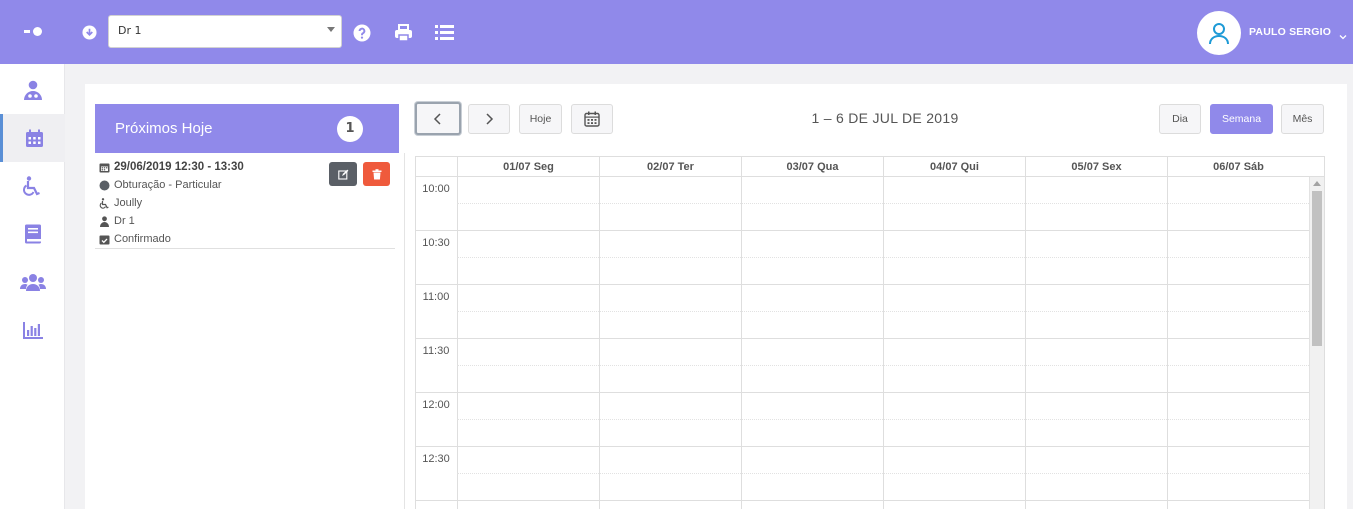 The width and height of the screenshot is (1353, 509). Describe the element at coordinates (104, 239) in the screenshot. I see `calendar-check-icon` at that location.